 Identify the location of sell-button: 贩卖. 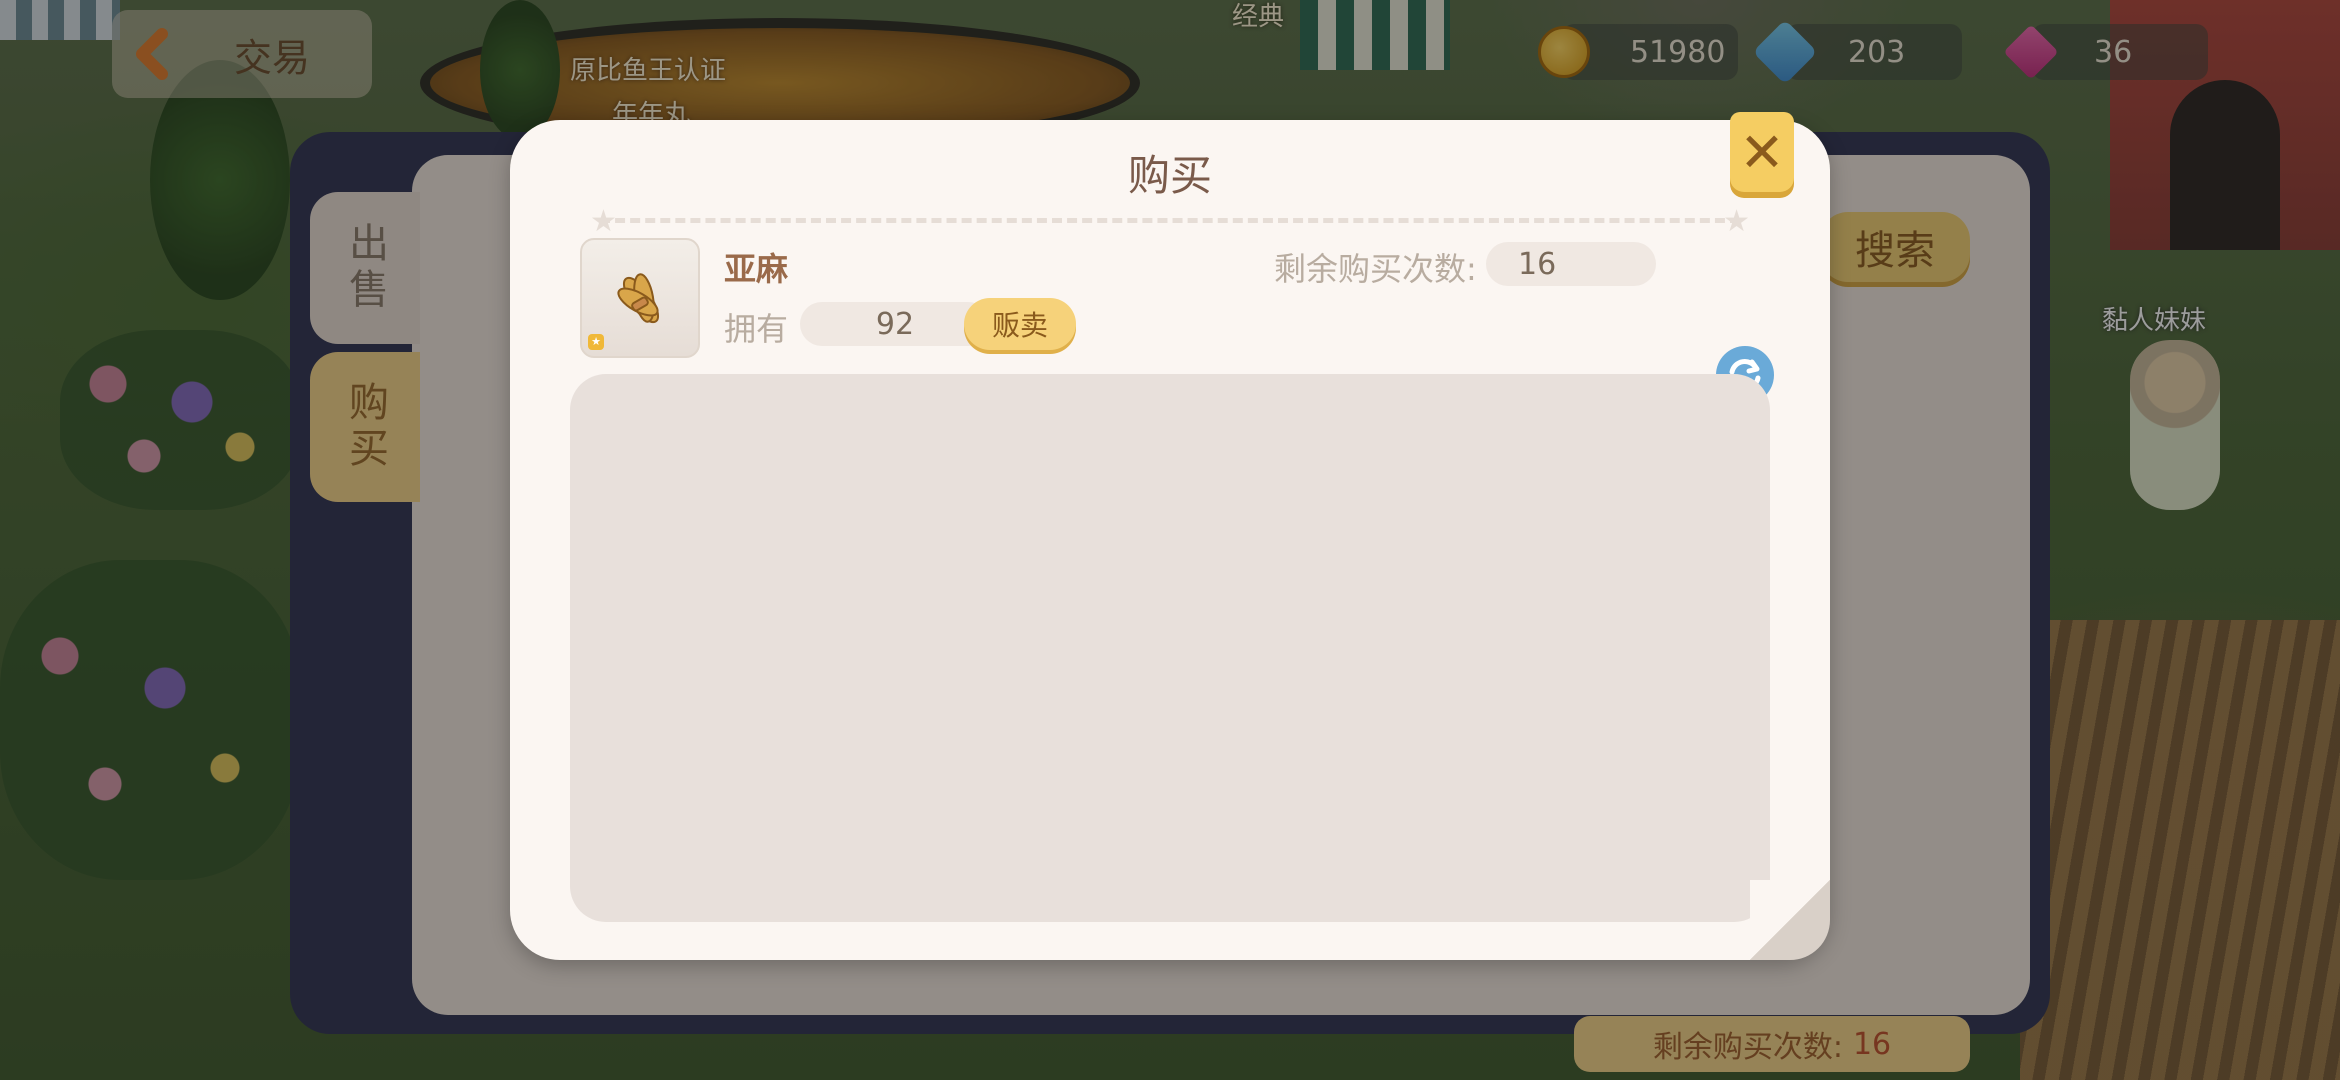
(1020, 324).